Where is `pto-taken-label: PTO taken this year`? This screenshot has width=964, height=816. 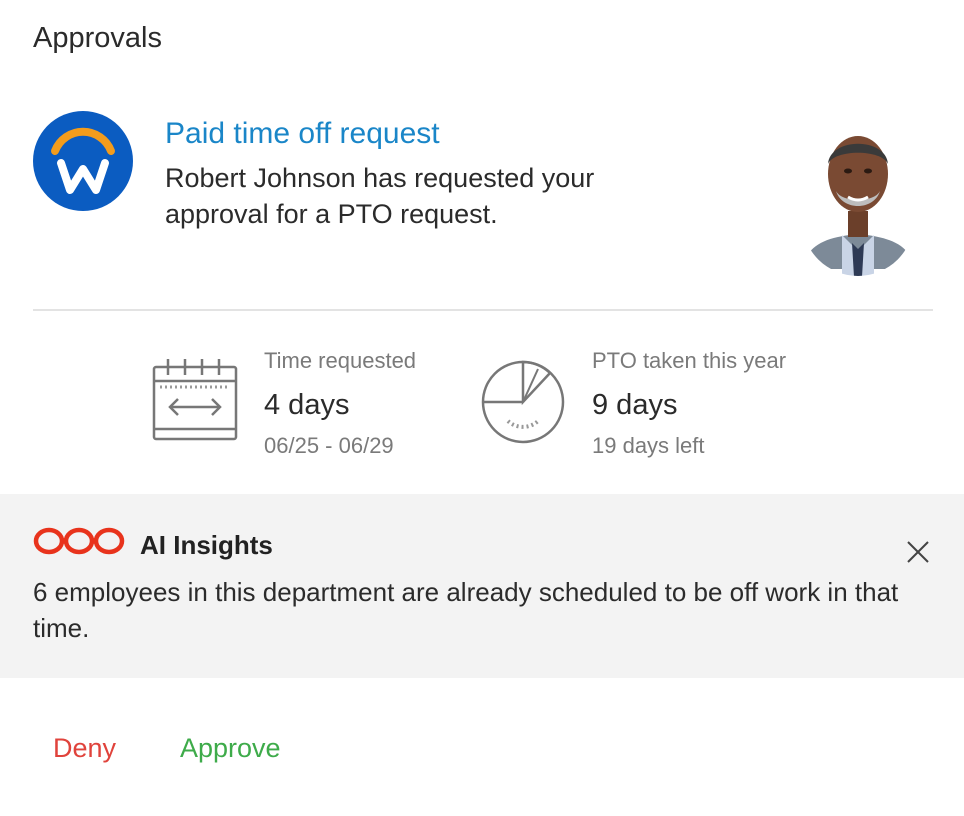 pto-taken-label: PTO taken this year is located at coordinates (689, 360).